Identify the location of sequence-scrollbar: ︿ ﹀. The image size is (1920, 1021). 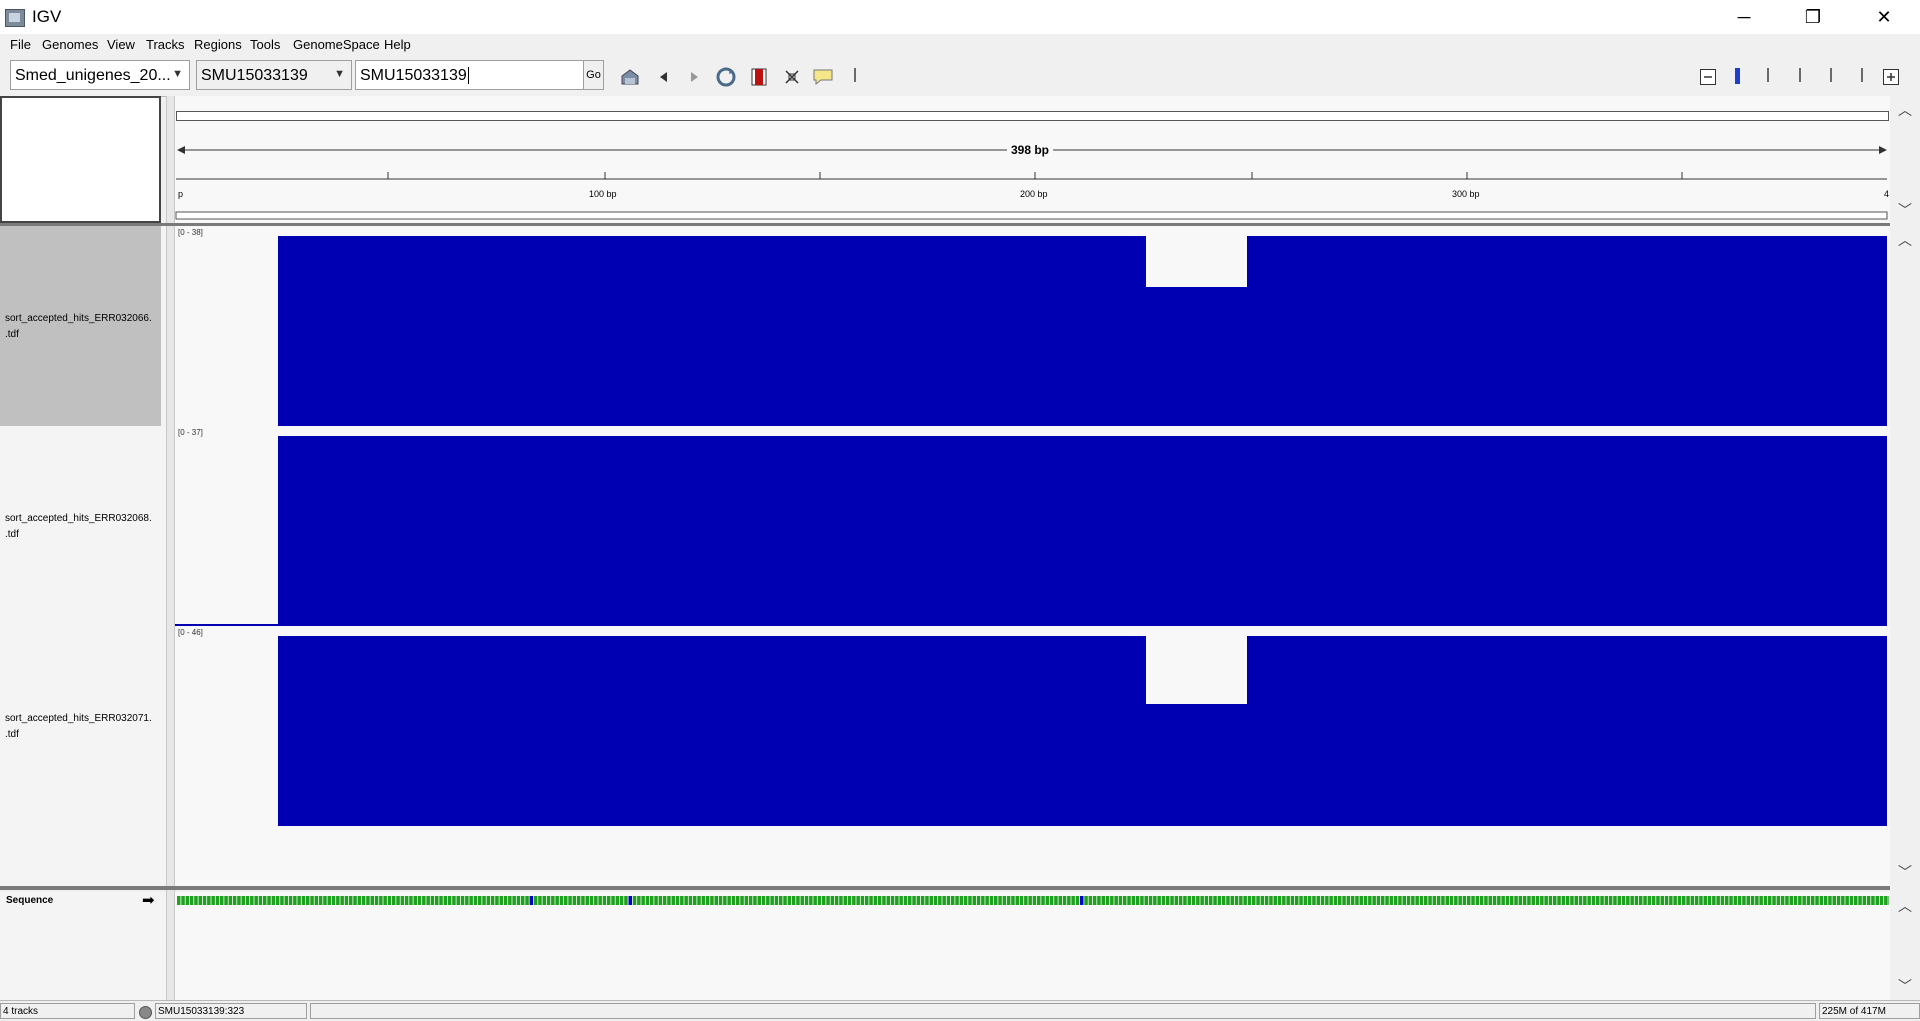
(1905, 946).